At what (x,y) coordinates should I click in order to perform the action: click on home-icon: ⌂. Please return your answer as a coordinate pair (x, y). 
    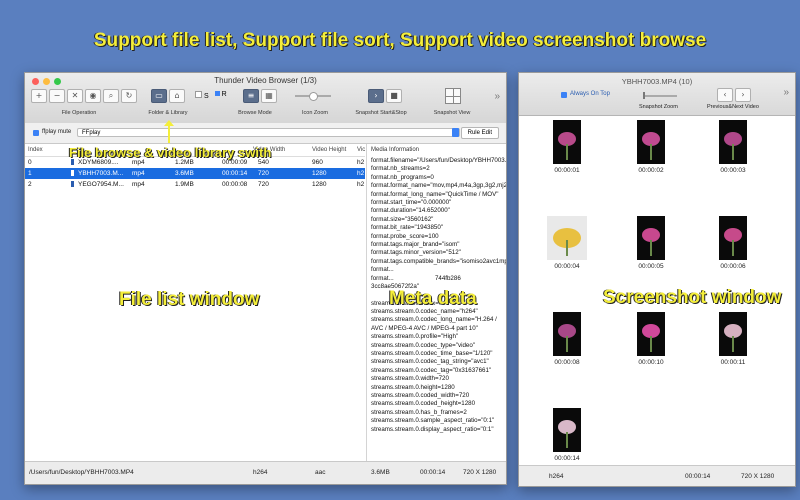
    Looking at the image, I should click on (177, 96).